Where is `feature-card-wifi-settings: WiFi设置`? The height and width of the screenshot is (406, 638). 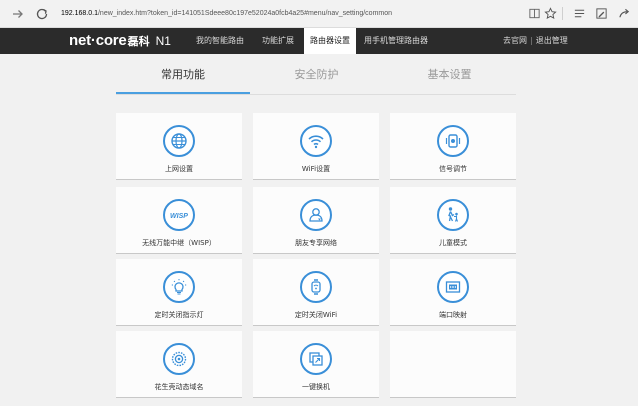
feature-card-wifi-settings: WiFi设置 is located at coordinates (316, 146).